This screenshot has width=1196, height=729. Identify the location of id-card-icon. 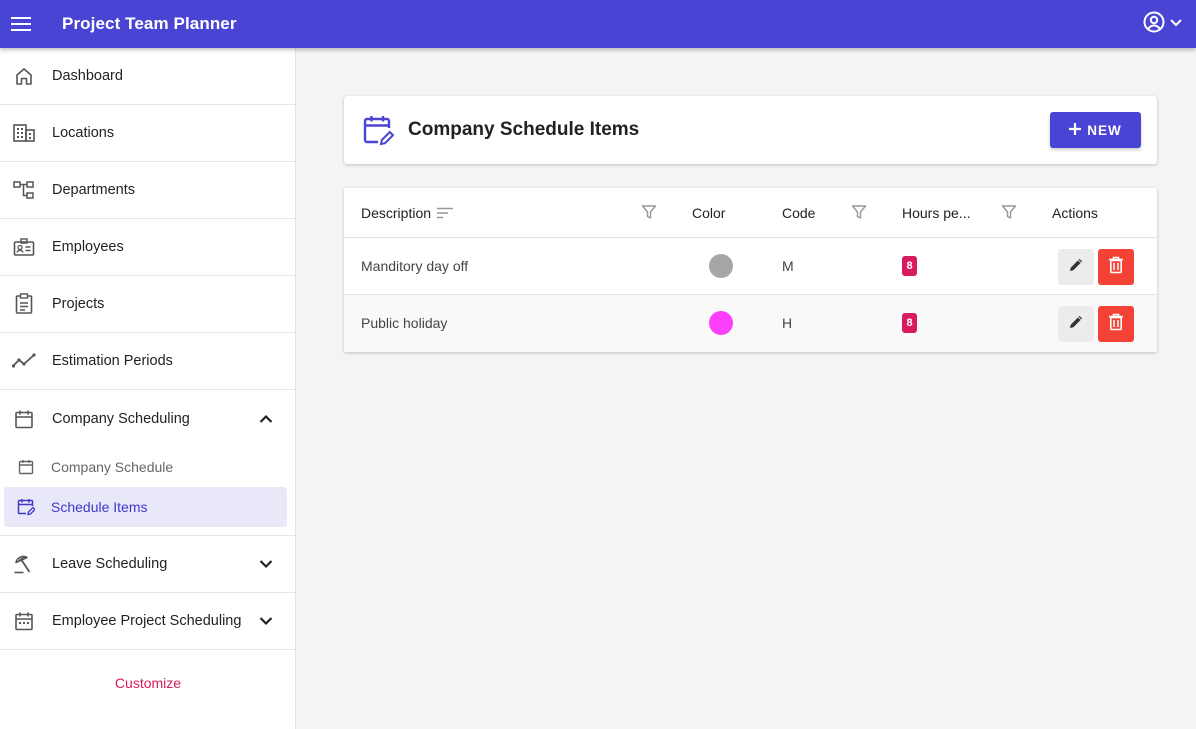
(24, 247).